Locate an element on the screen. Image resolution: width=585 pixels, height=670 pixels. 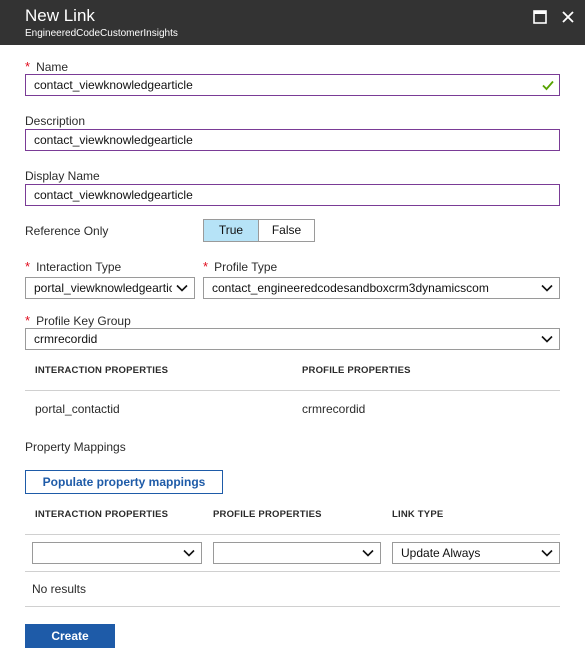
maximize-icon is located at coordinates (540, 17).